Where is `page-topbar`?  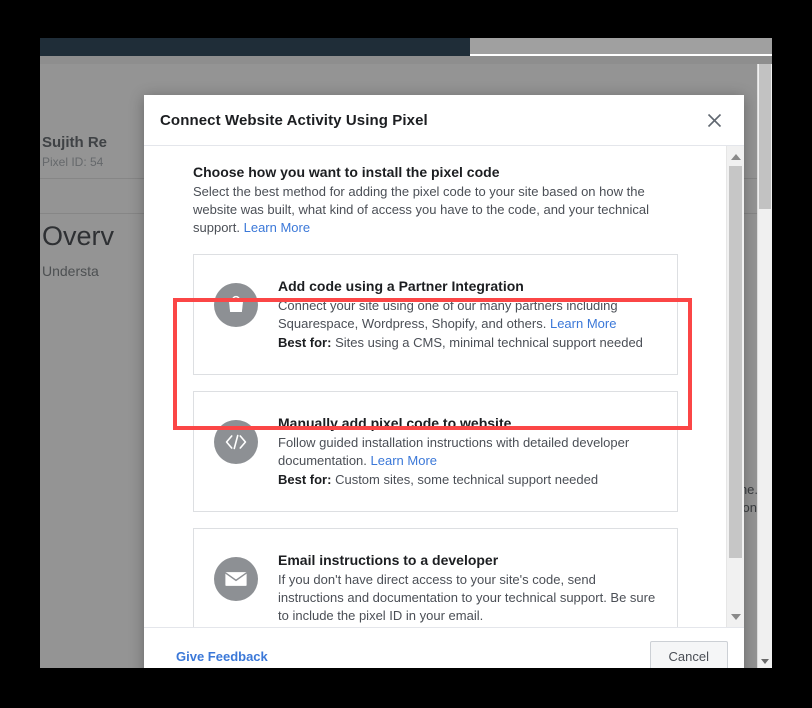 page-topbar is located at coordinates (255, 47).